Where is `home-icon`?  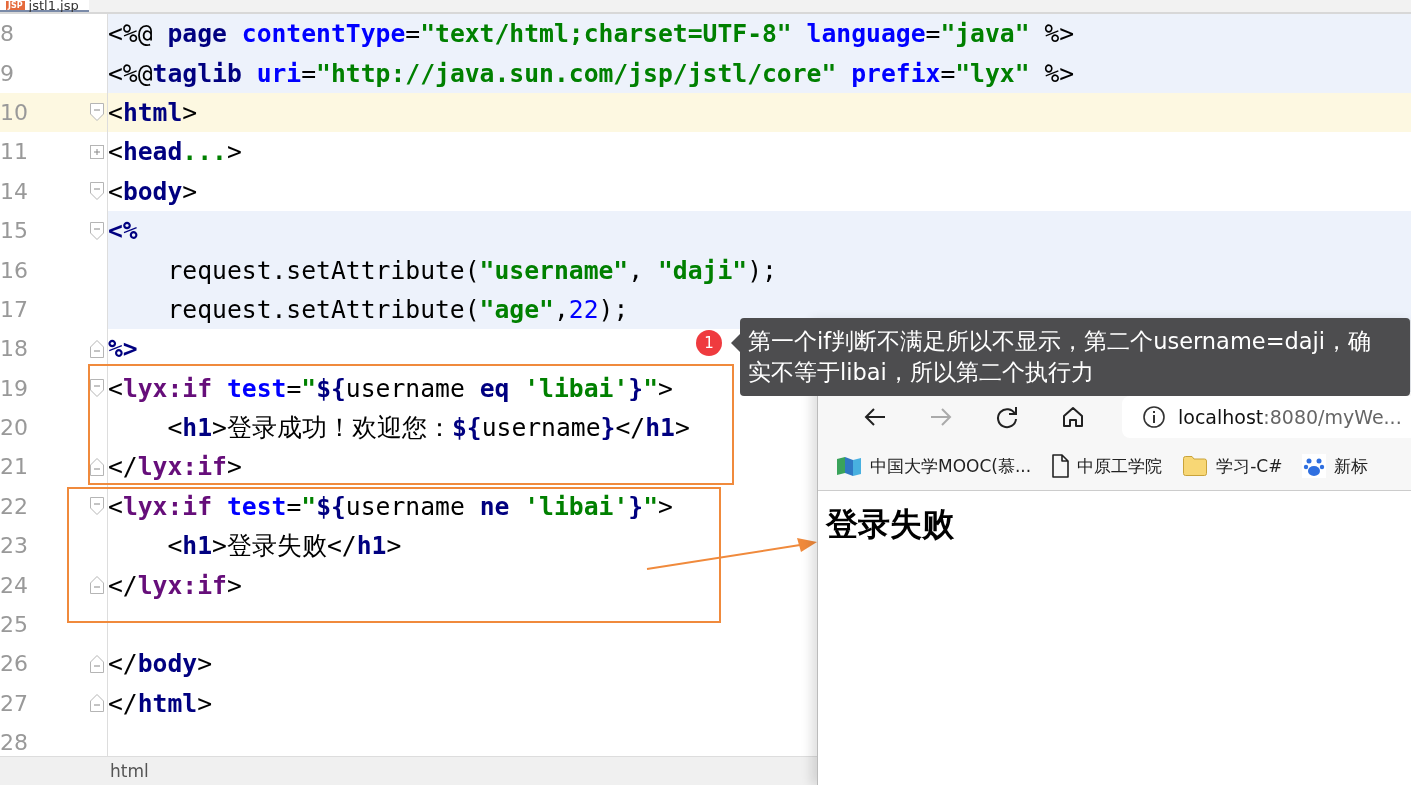
home-icon is located at coordinates (1073, 417).